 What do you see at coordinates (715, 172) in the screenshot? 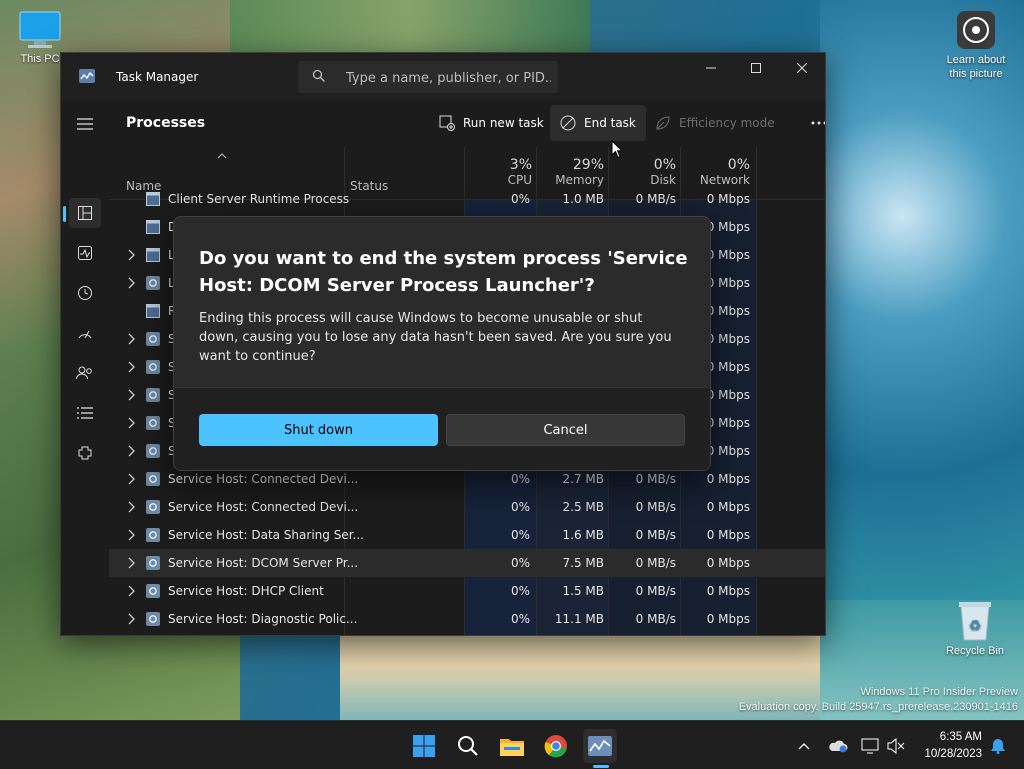
I see `column-network: 0% Network` at bounding box center [715, 172].